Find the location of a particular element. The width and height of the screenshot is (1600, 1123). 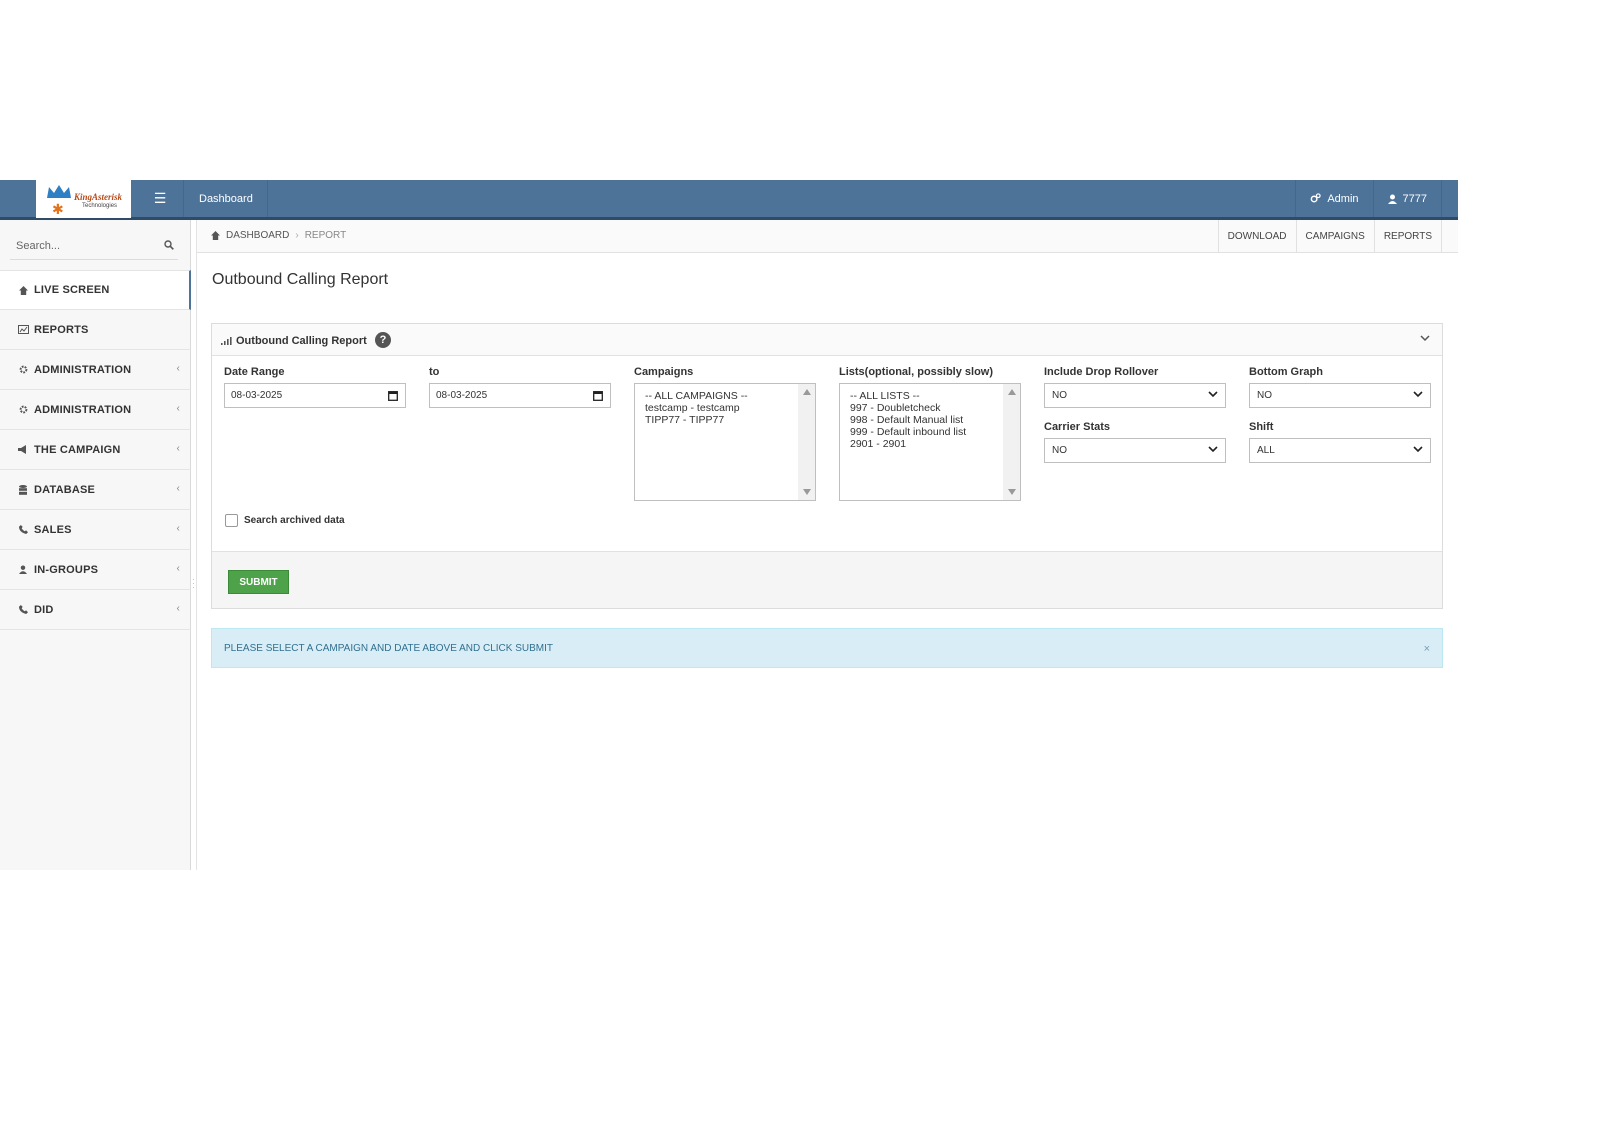

list-option: 2901 - 2901 is located at coordinates (908, 444).